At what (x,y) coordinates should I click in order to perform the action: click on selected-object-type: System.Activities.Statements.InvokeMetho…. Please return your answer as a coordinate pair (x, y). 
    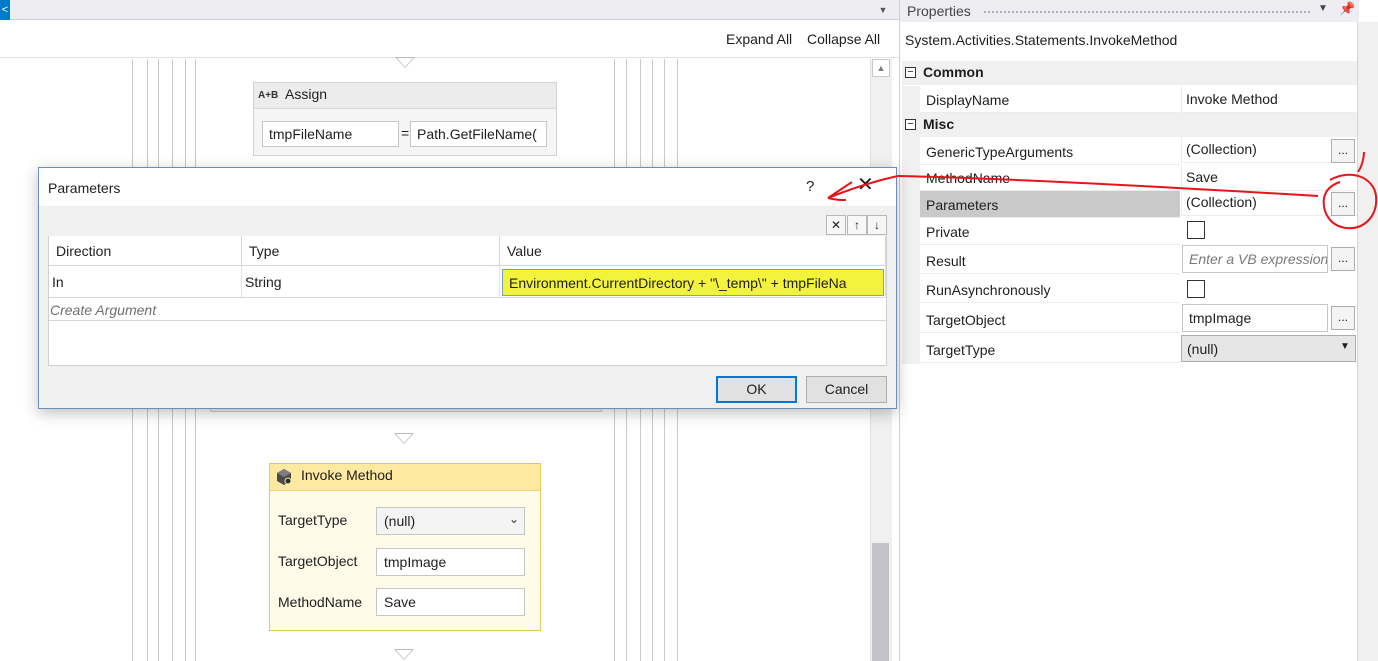
    Looking at the image, I should click on (1041, 40).